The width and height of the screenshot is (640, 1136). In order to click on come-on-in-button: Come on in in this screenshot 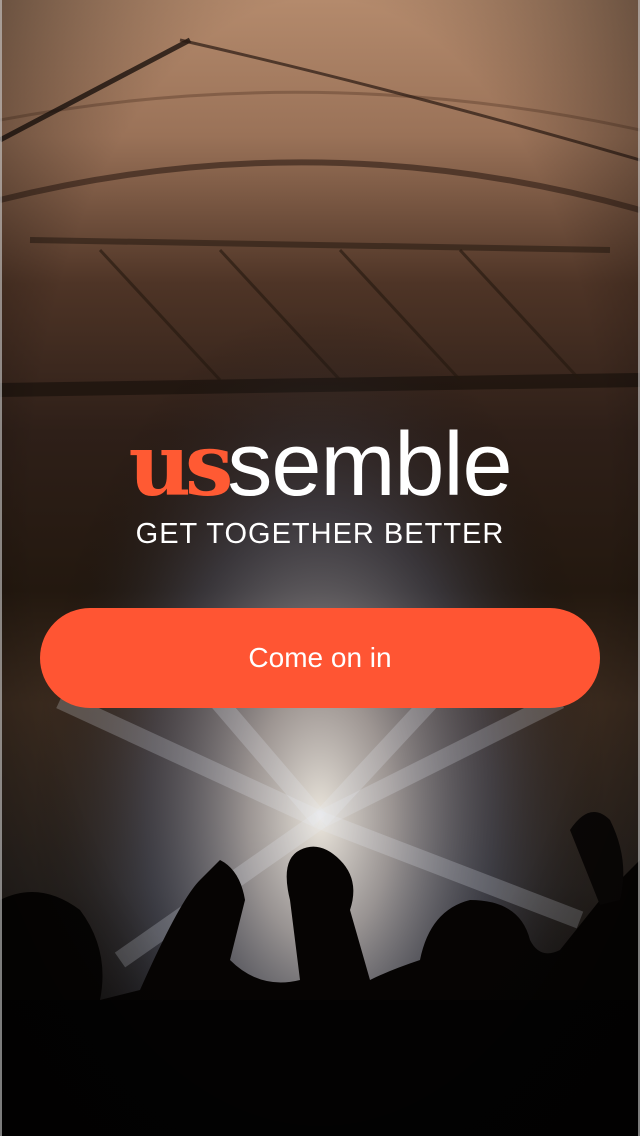, I will do `click(320, 658)`.